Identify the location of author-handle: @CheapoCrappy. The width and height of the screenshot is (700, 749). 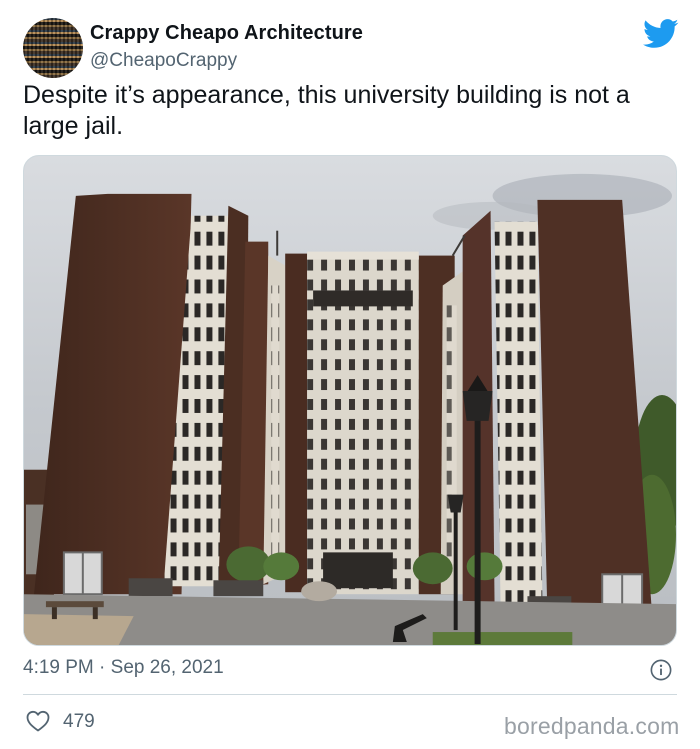
(163, 61).